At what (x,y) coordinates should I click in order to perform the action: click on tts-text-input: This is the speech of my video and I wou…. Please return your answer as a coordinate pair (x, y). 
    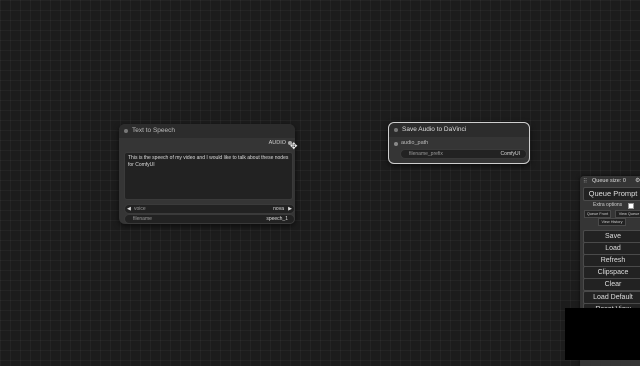
    Looking at the image, I should click on (208, 176).